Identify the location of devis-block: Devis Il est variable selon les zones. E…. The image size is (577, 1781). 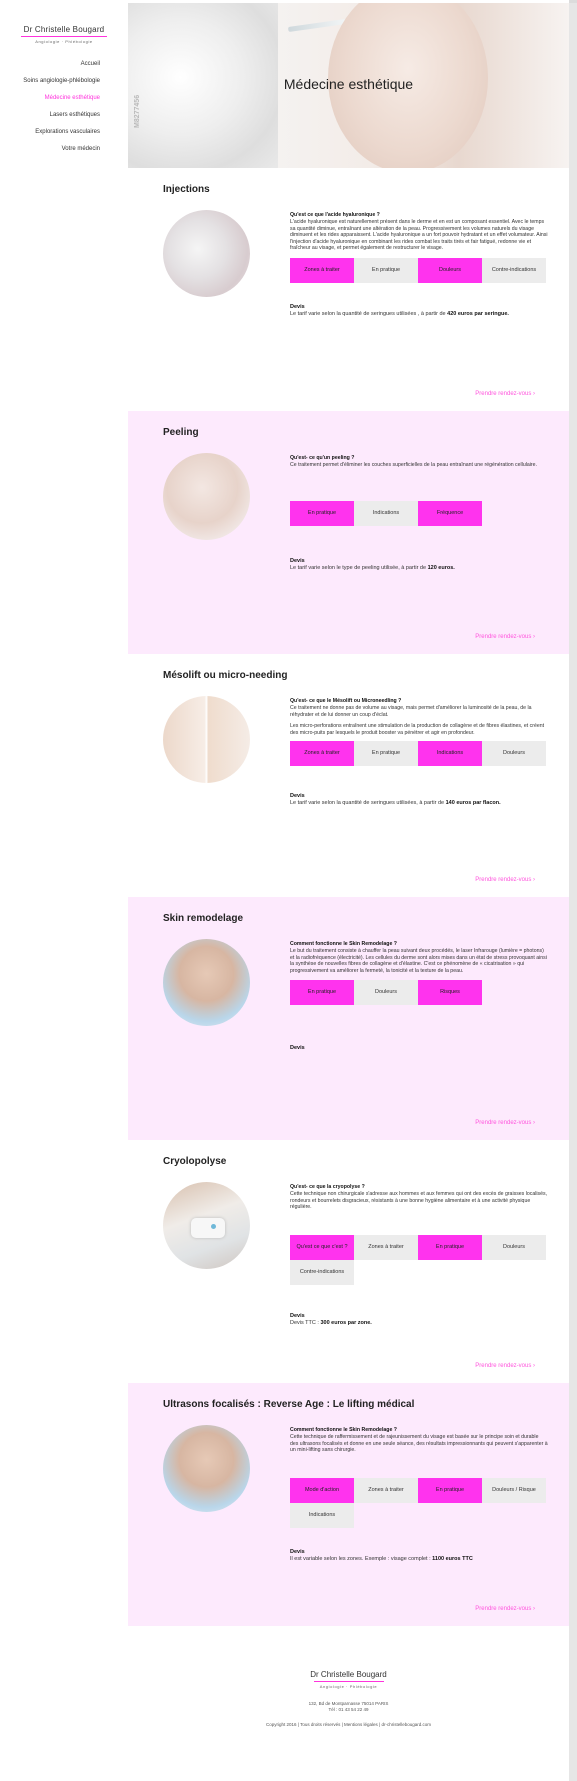
(419, 1556).